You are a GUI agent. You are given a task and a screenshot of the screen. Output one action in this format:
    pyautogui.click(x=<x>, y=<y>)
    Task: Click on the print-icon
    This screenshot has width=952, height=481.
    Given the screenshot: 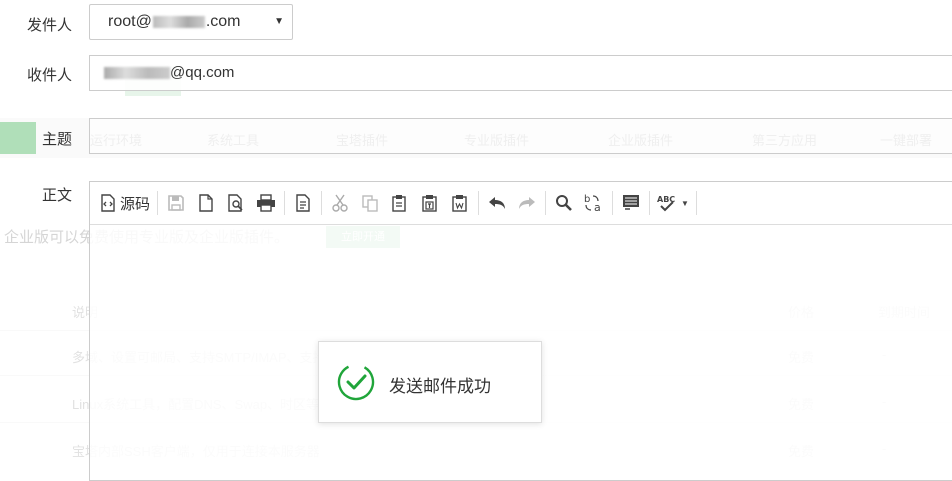 What is the action you would take?
    pyautogui.click(x=266, y=203)
    